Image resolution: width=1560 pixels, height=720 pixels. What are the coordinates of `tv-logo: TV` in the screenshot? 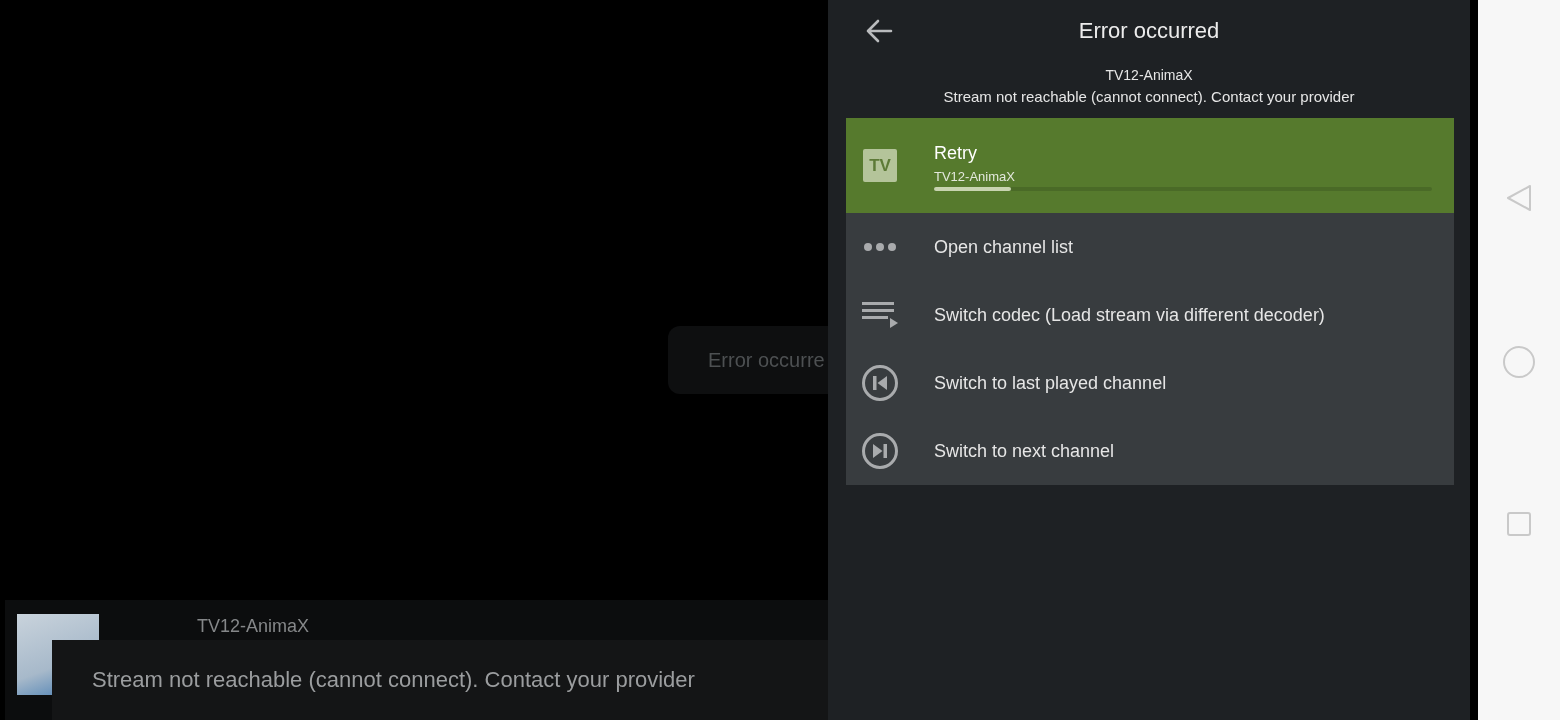 It's located at (880, 165).